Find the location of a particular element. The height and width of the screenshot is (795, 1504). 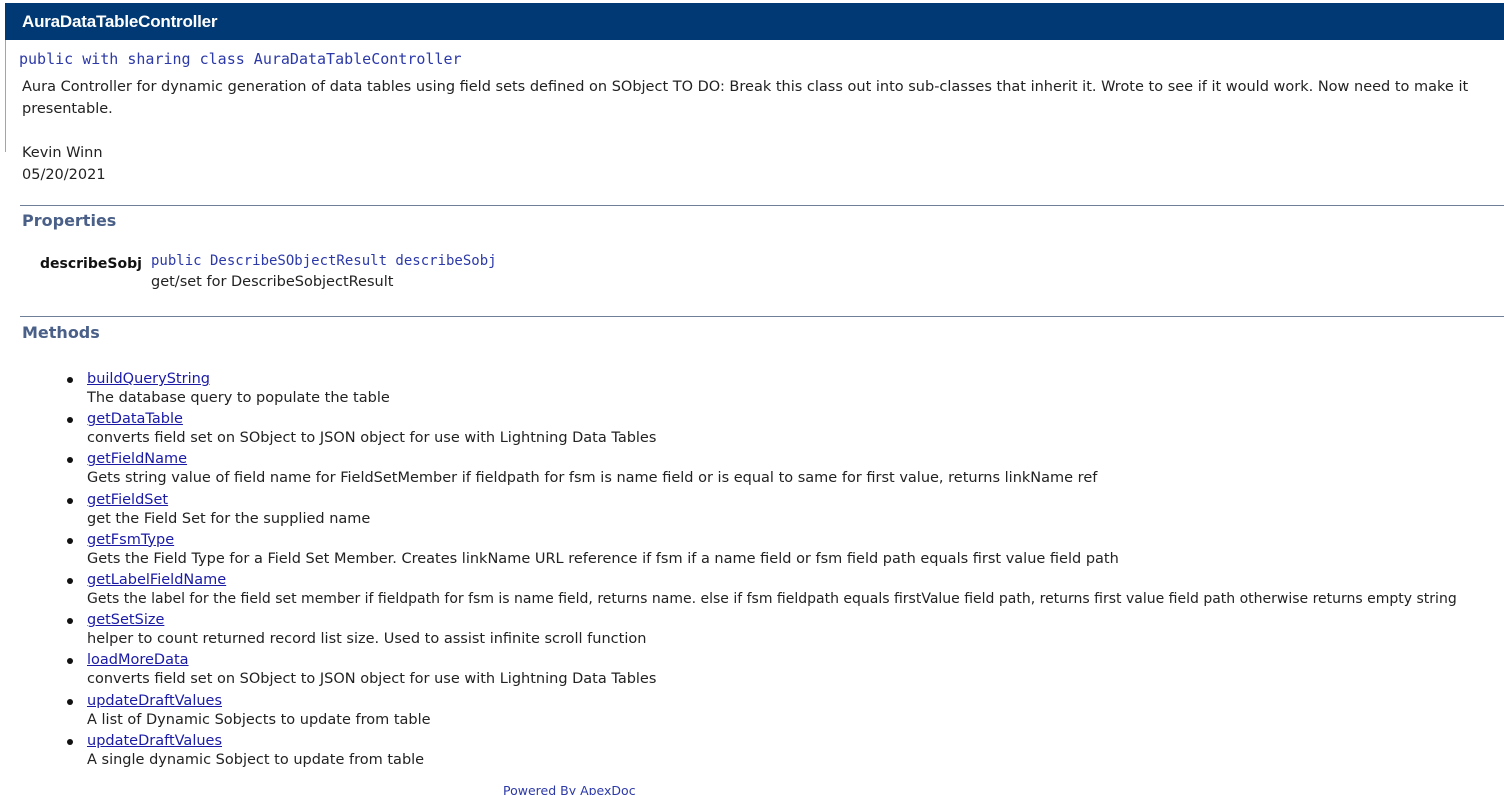

method-description: The database query to populate the table is located at coordinates (238, 398).